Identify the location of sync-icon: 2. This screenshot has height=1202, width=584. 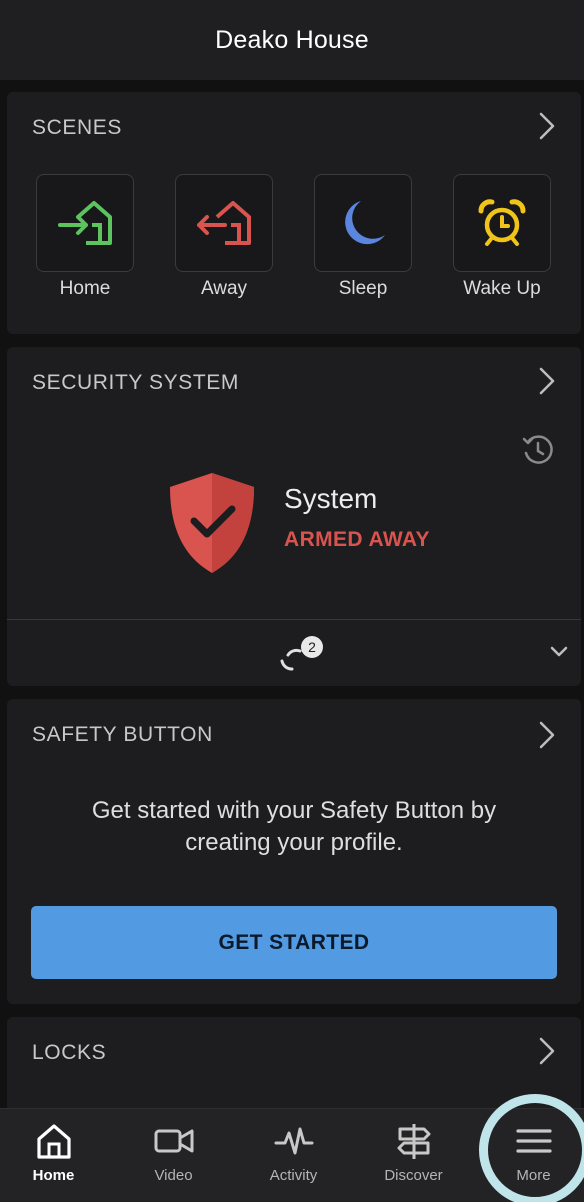
(302, 655).